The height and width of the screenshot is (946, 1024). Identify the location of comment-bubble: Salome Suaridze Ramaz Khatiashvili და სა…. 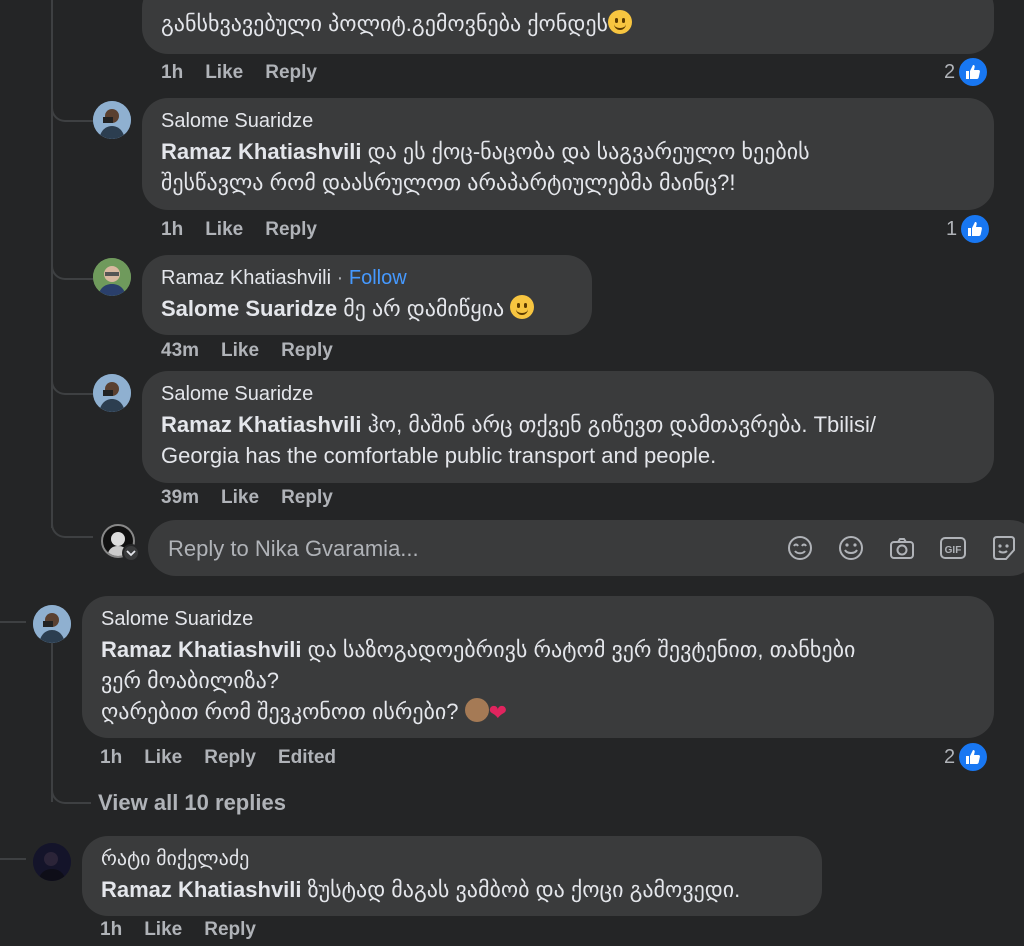
(538, 667).